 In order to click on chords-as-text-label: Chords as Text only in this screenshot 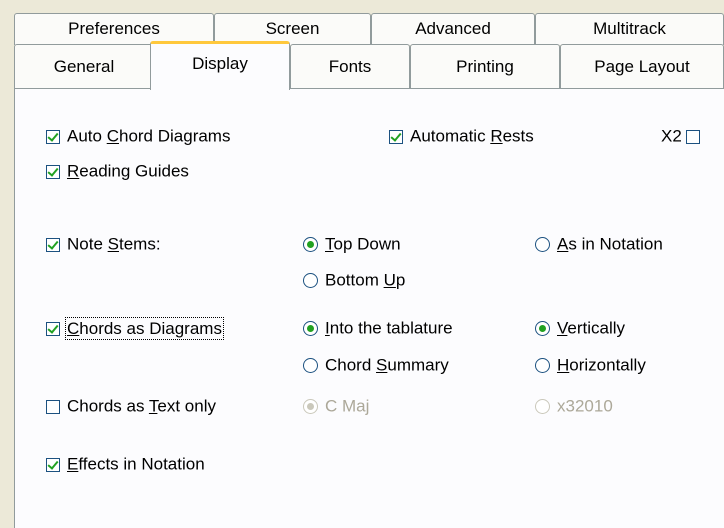, I will do `click(141, 406)`.